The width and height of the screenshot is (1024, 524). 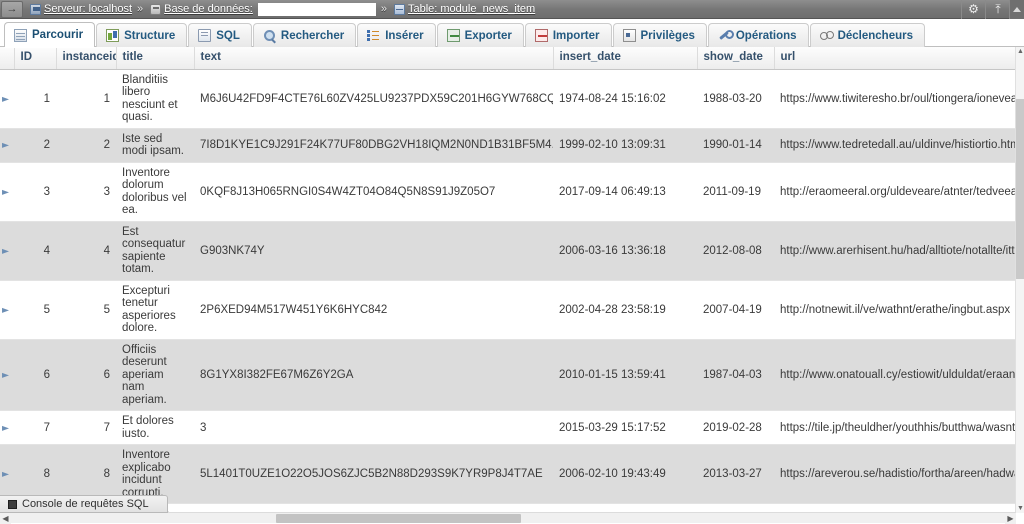 I want to click on header-show-date: show_date, so click(x=735, y=58).